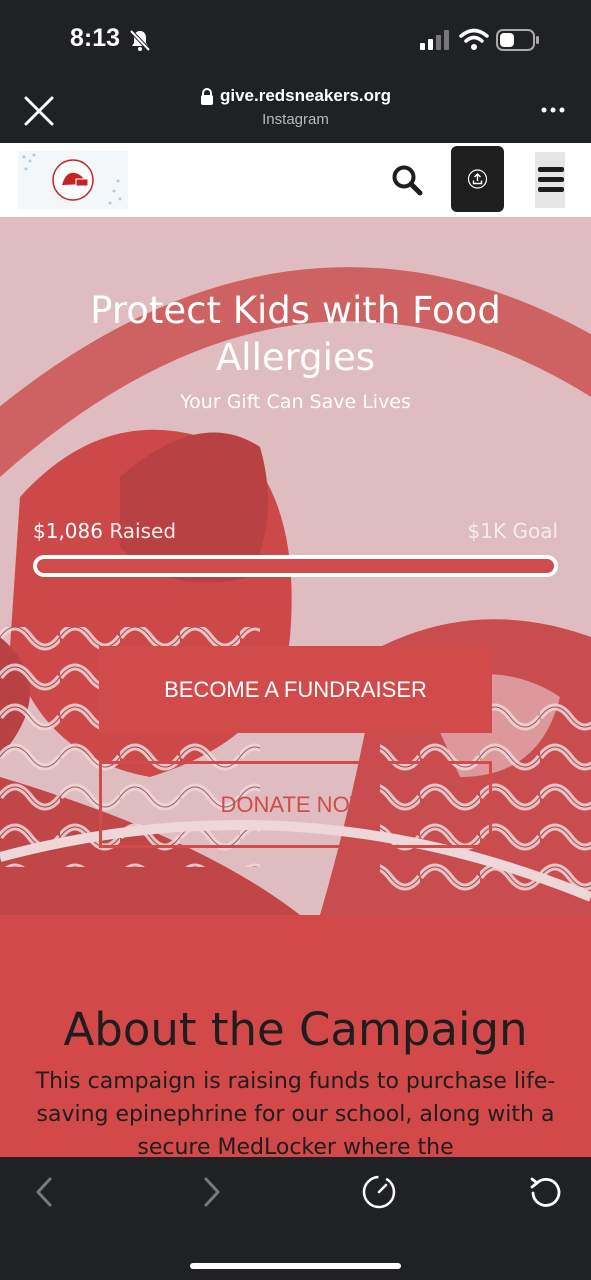 The height and width of the screenshot is (1280, 591). I want to click on home-indicator, so click(295, 1266).